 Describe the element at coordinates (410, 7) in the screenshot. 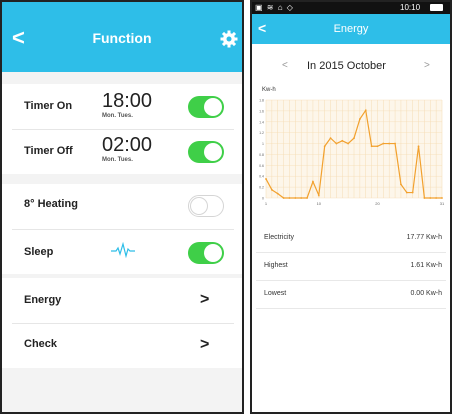

I see `status-time: 10:10` at that location.